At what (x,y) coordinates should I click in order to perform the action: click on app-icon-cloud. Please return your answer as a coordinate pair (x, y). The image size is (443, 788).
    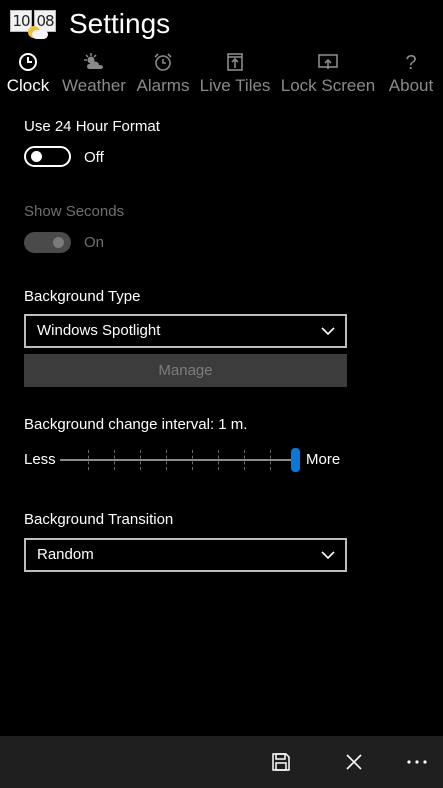
    Looking at the image, I should click on (40, 34).